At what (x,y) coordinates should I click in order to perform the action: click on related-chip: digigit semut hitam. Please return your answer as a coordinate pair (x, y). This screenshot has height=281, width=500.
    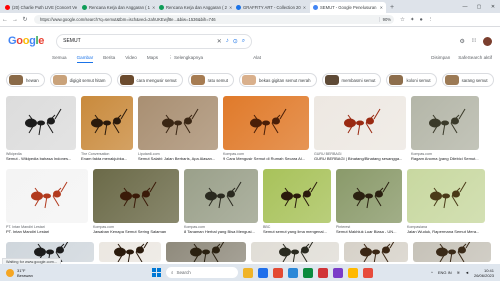
    Looking at the image, I should click on (80, 80).